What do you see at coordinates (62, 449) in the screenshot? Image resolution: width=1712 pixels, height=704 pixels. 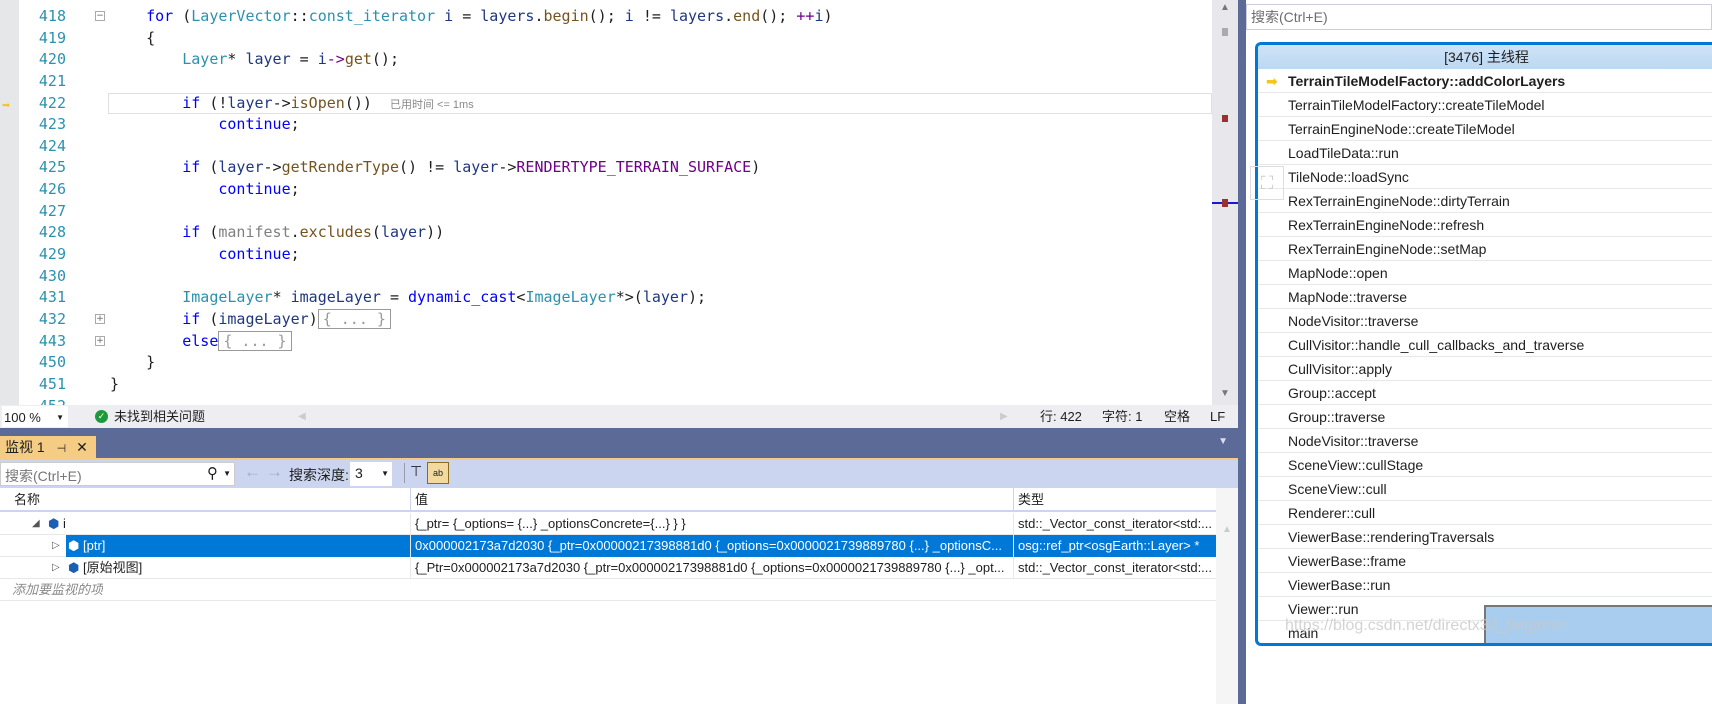 I see `pin-icon: ⊣` at bounding box center [62, 449].